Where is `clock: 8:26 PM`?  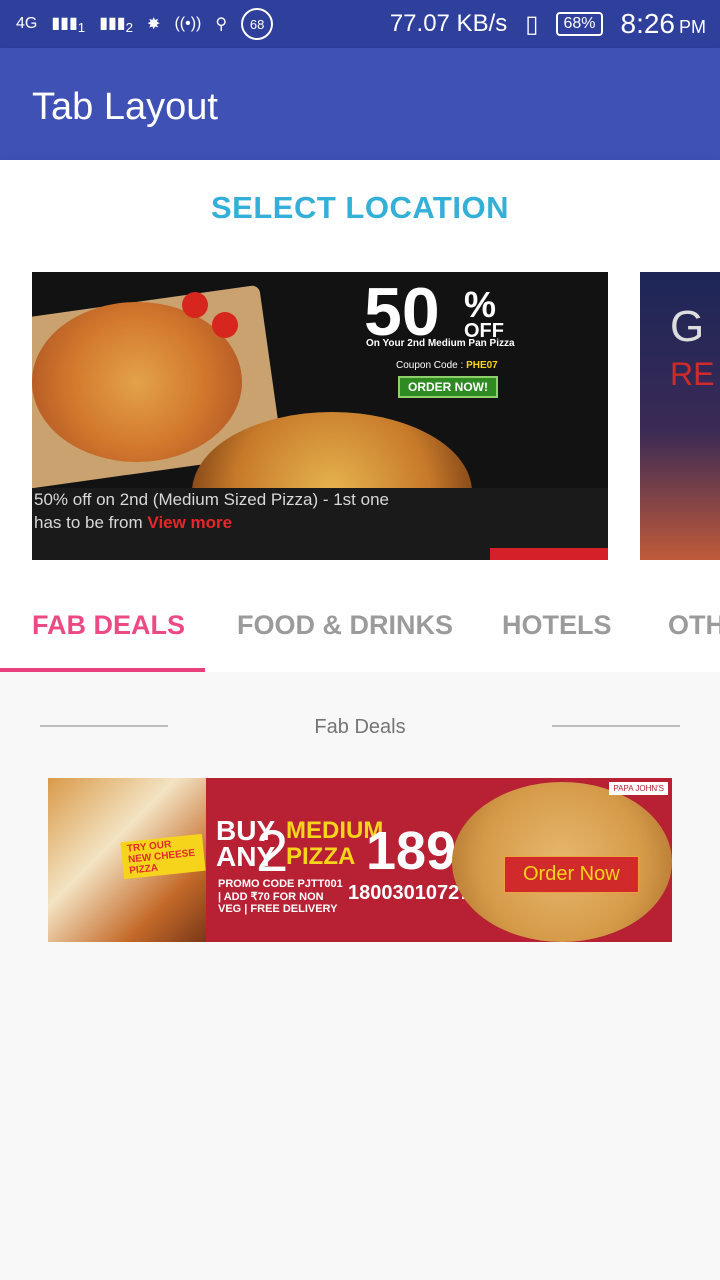 clock: 8:26 PM is located at coordinates (664, 24).